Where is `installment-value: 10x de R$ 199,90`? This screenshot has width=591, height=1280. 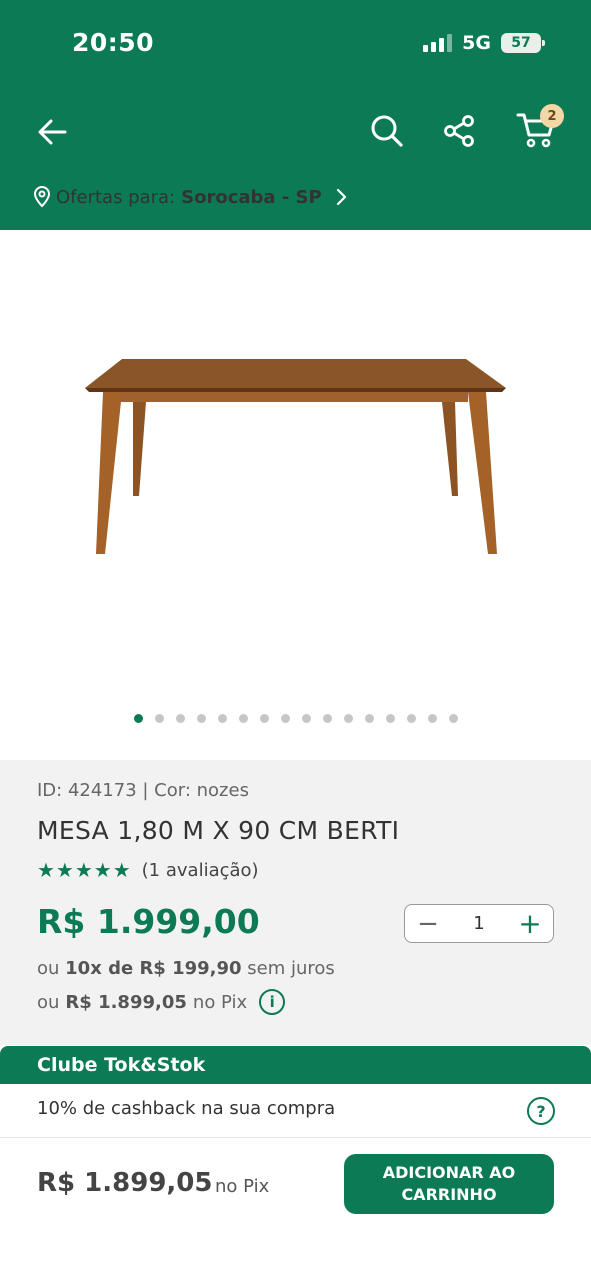 installment-value: 10x de R$ 199,90 is located at coordinates (153, 968).